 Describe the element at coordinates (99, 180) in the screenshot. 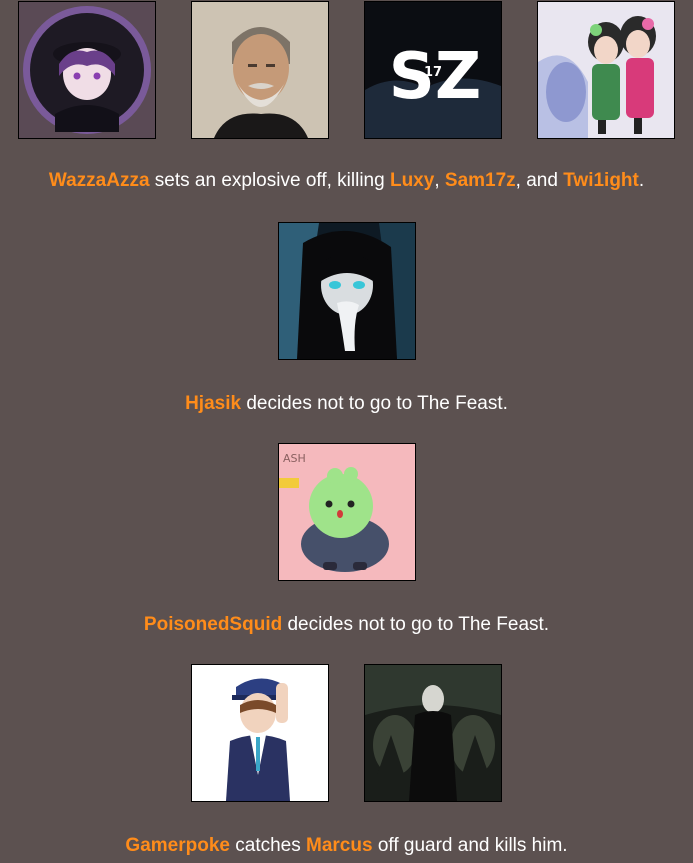

I see `tribute-name: WazzaAzza` at that location.